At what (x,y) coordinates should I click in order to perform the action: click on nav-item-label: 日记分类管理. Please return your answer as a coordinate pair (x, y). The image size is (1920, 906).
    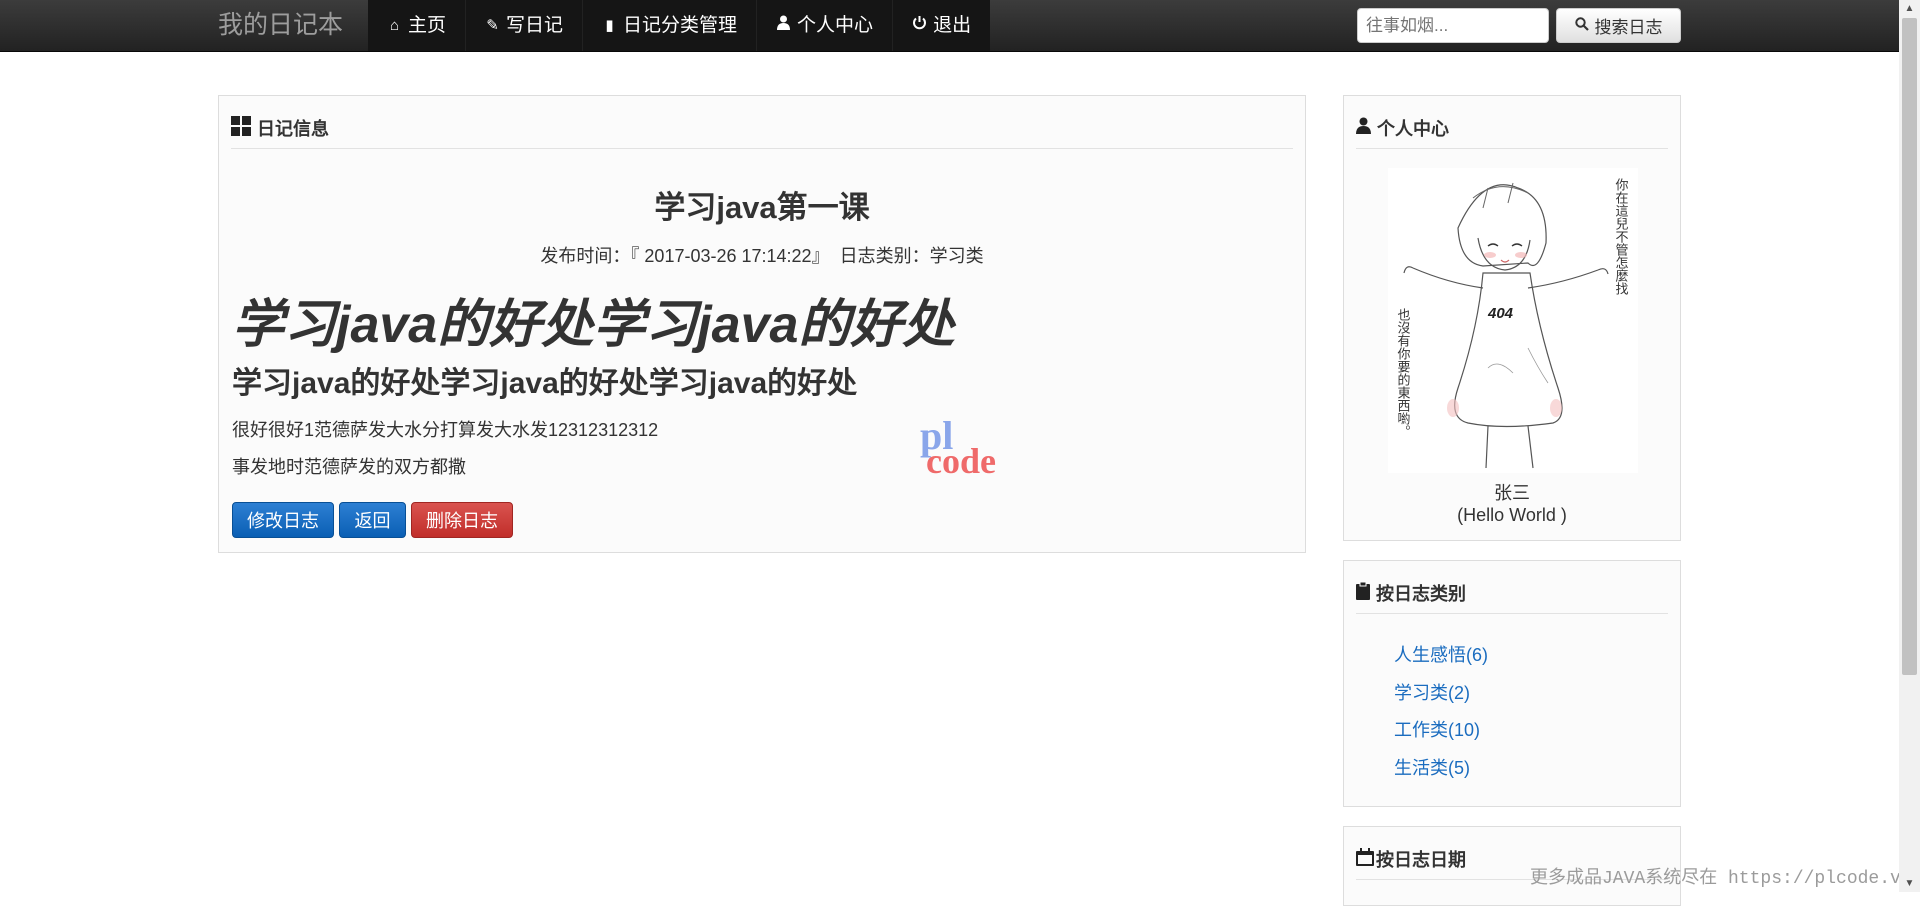
    Looking at the image, I should click on (680, 25).